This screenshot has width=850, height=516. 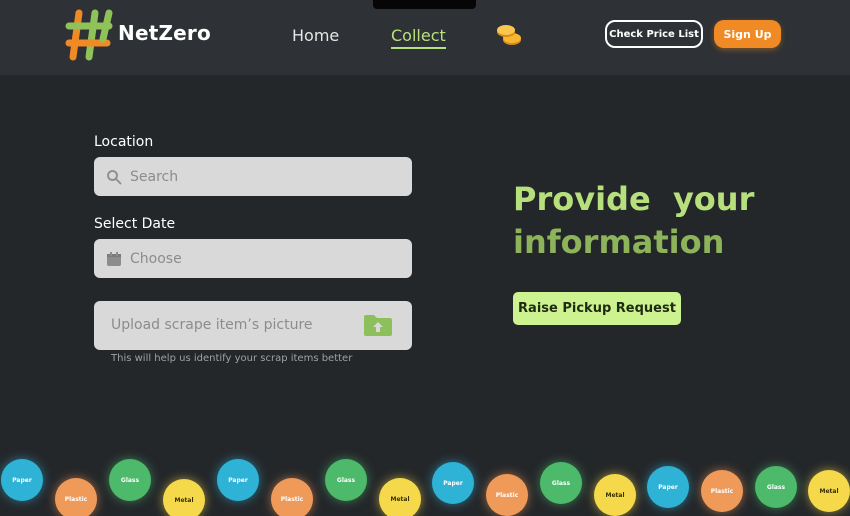 What do you see at coordinates (747, 34) in the screenshot?
I see `sign-up-button: Sign Up` at bounding box center [747, 34].